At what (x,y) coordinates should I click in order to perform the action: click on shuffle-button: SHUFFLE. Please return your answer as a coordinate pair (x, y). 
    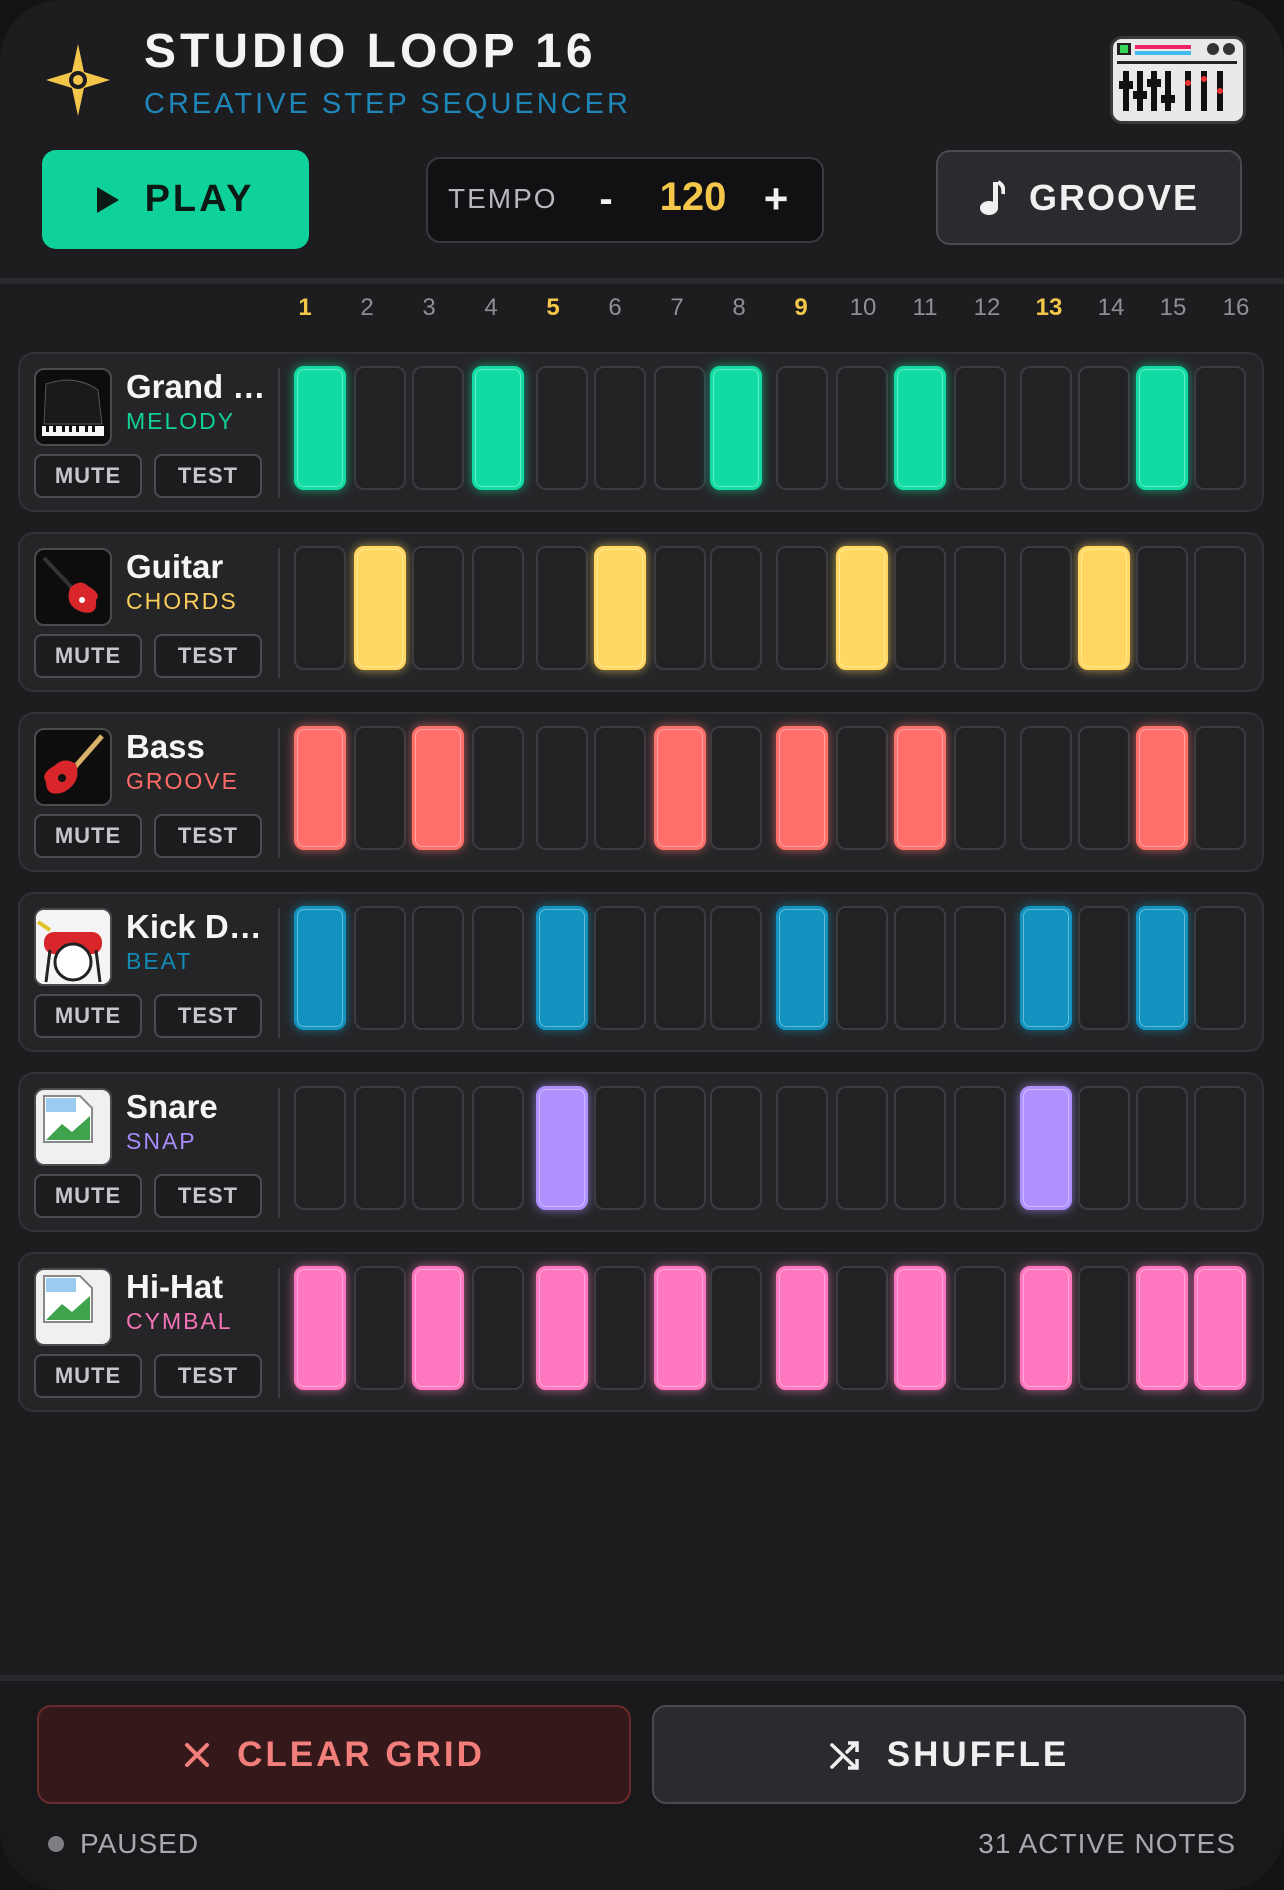
    Looking at the image, I should click on (949, 1754).